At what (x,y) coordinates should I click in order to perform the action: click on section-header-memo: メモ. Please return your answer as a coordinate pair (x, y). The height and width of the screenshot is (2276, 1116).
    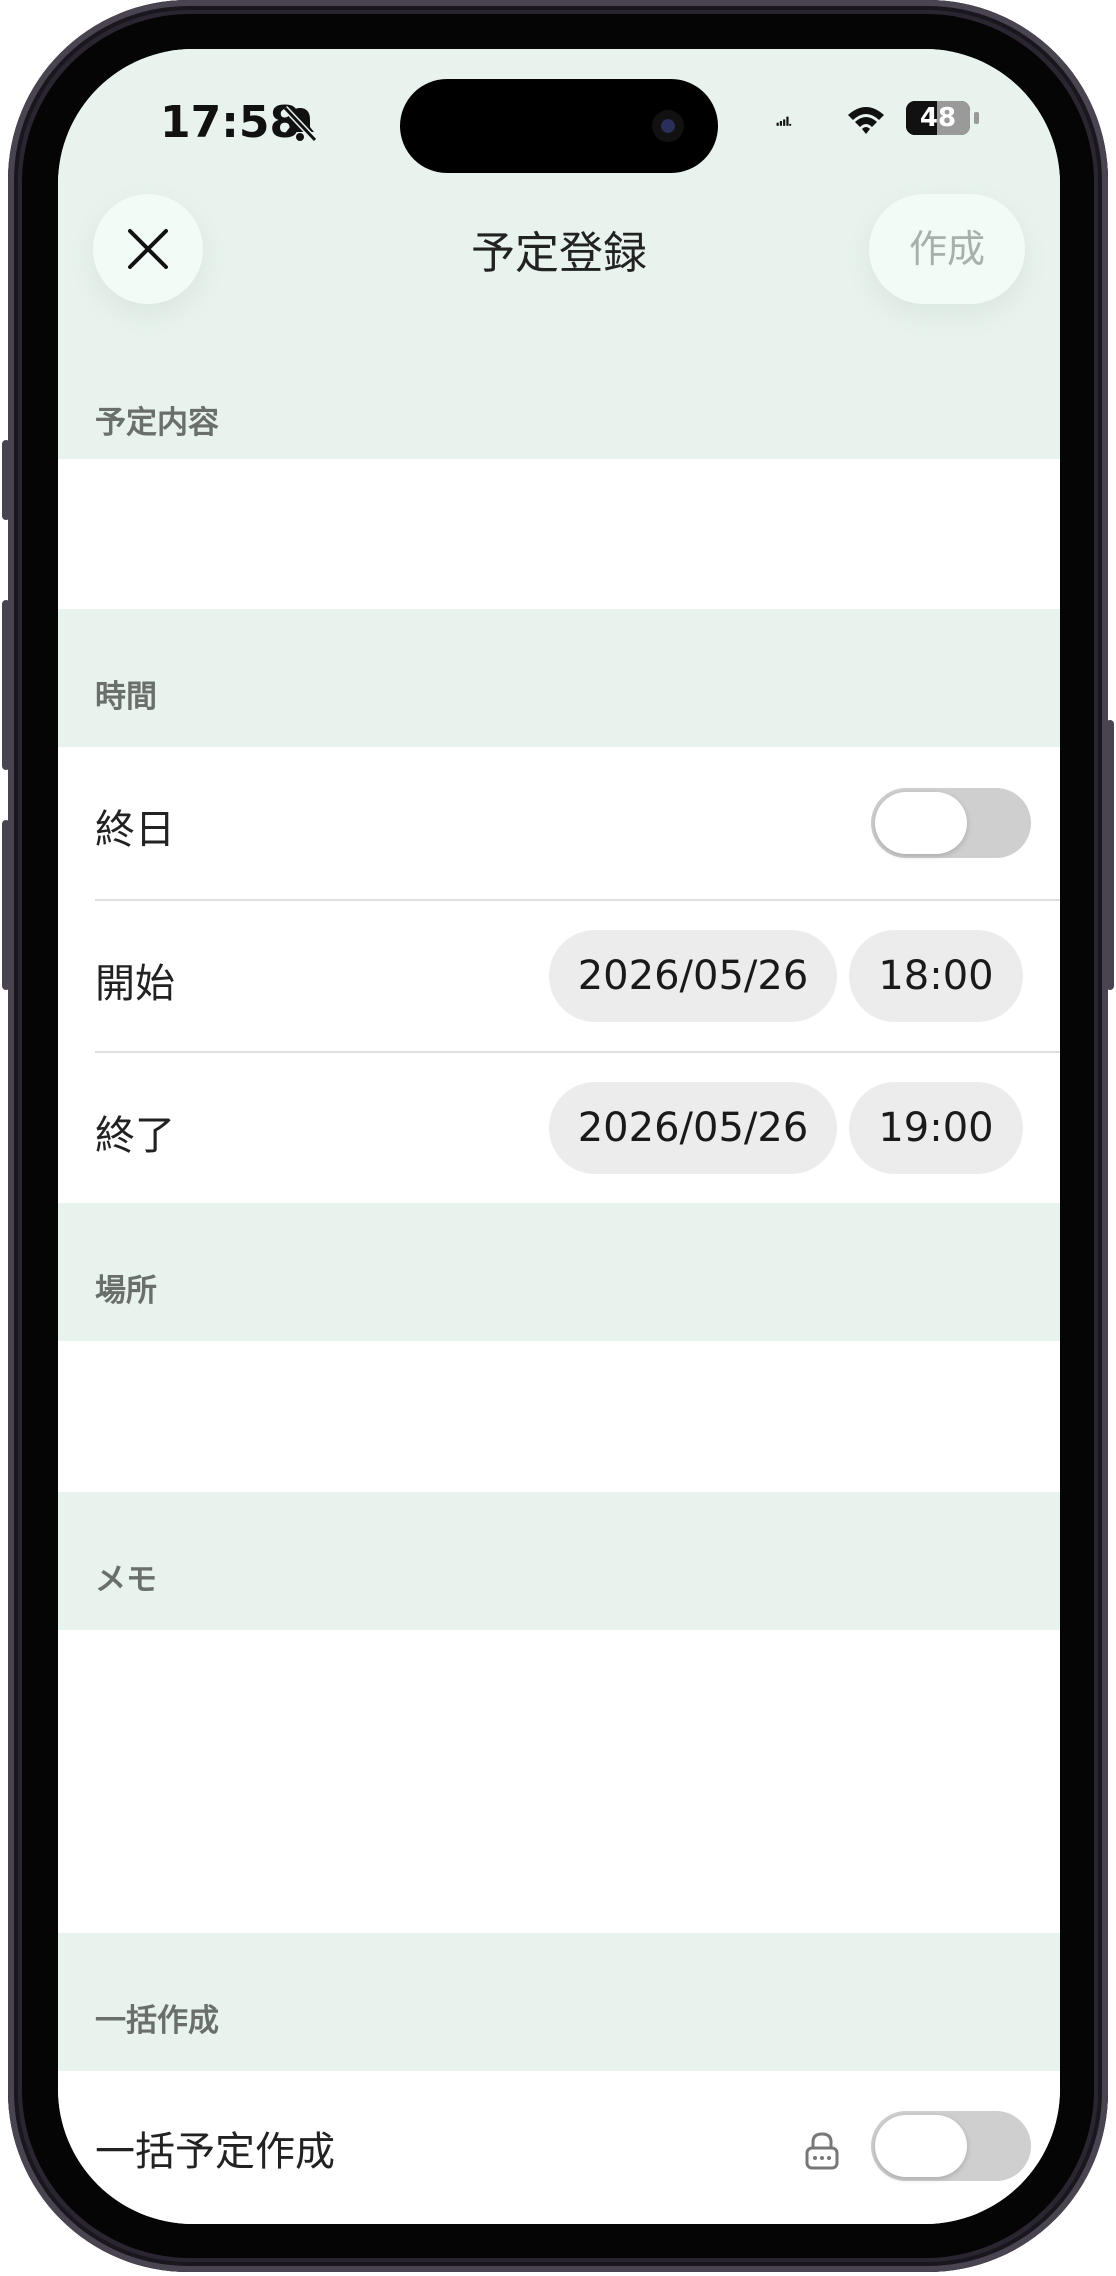
    Looking at the image, I should click on (559, 1561).